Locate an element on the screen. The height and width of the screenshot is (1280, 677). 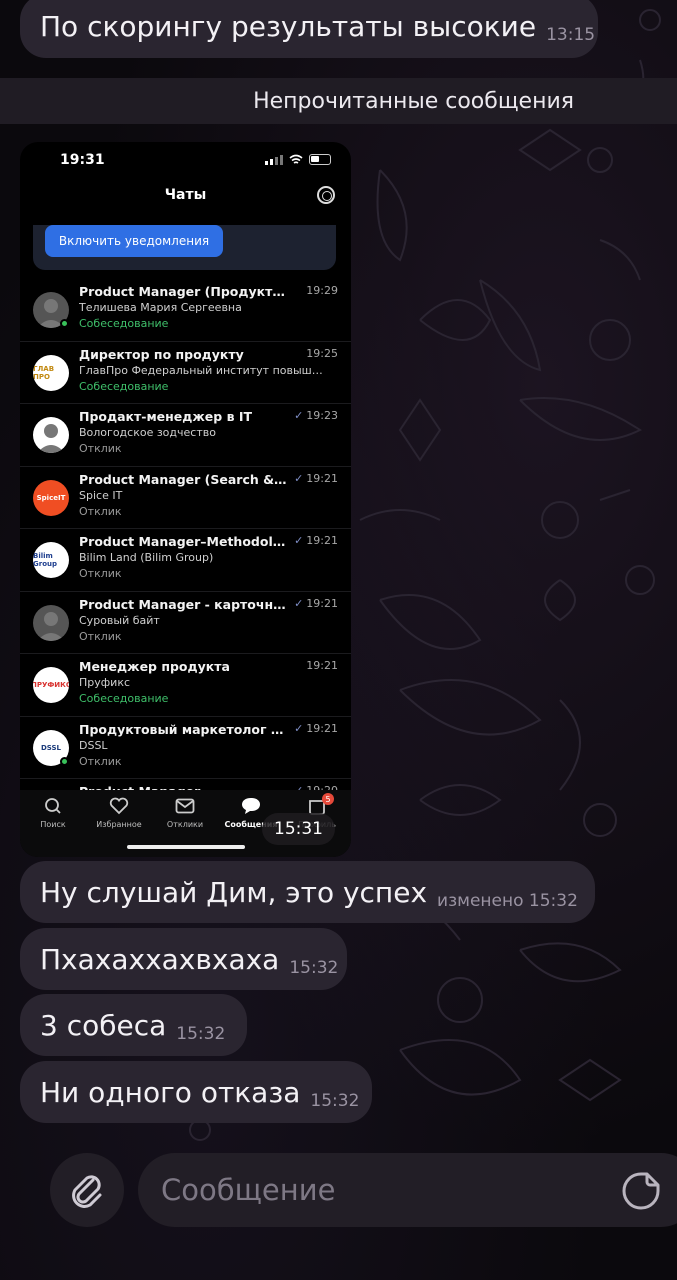
chat-company: Bilim Land (Bilim Group) is located at coordinates (146, 557).